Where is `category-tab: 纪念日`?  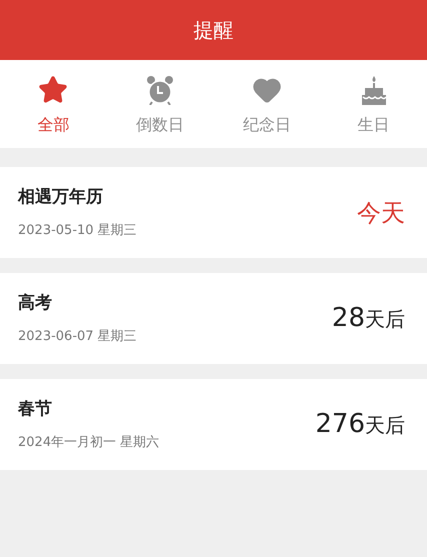
category-tab: 纪念日 is located at coordinates (267, 104).